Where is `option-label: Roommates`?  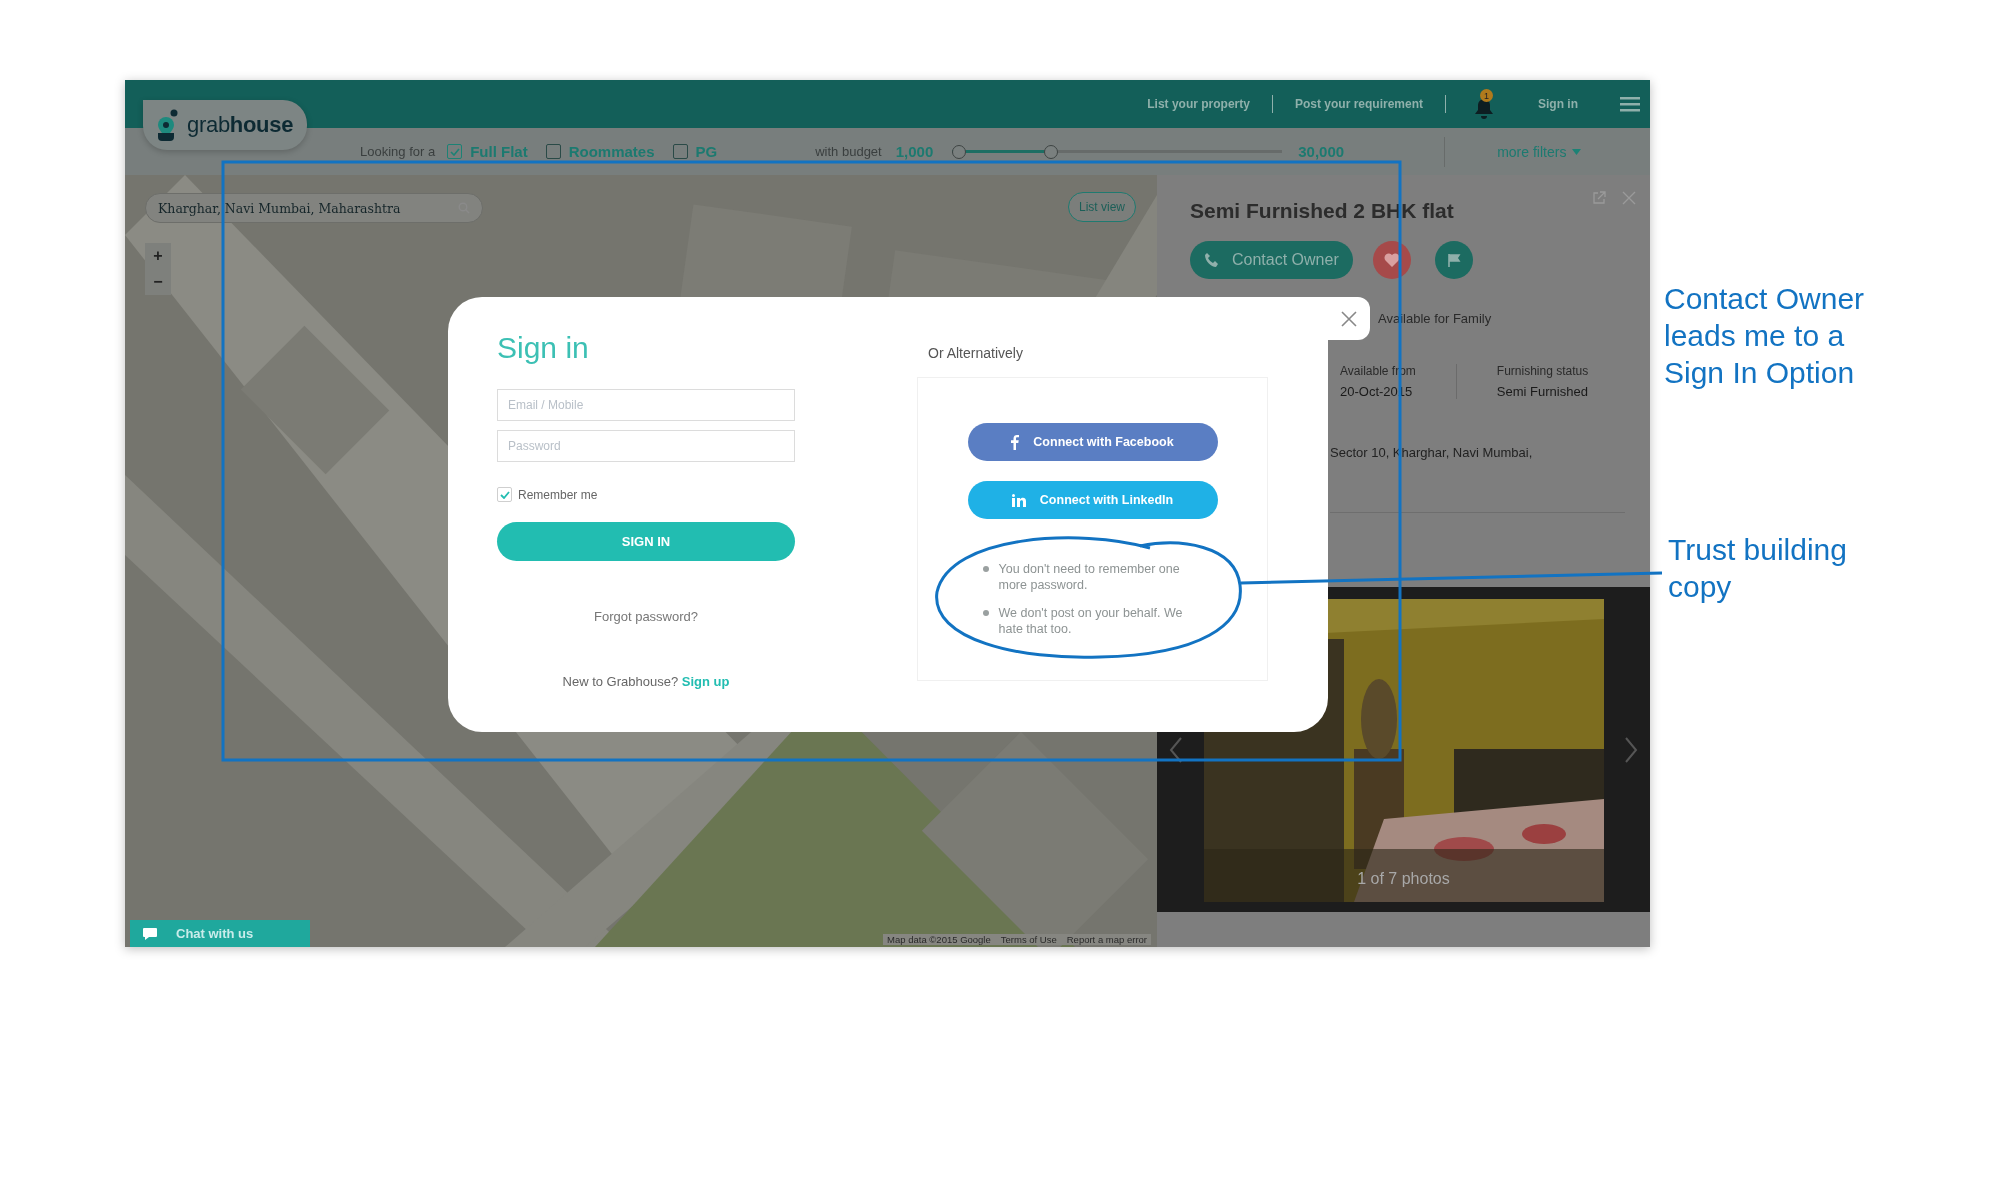 option-label: Roommates is located at coordinates (611, 151).